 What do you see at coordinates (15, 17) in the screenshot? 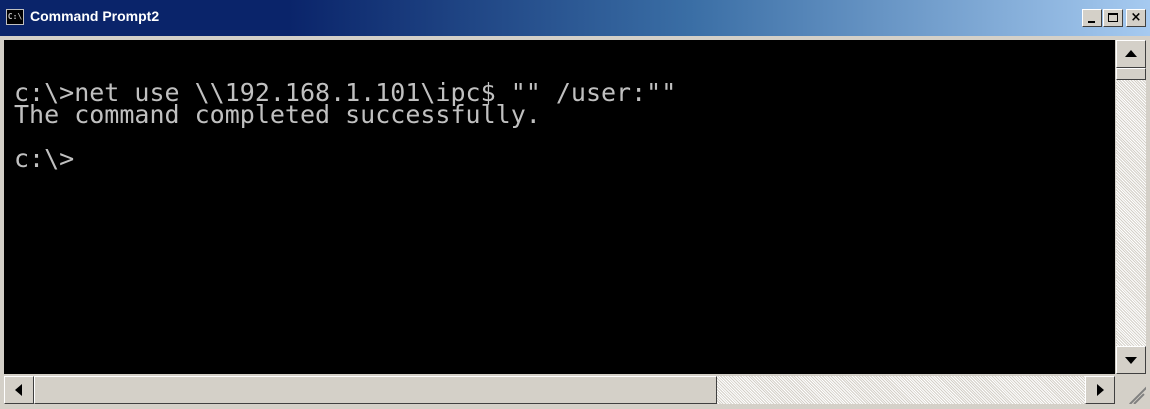
I see `console-icon: C:\` at bounding box center [15, 17].